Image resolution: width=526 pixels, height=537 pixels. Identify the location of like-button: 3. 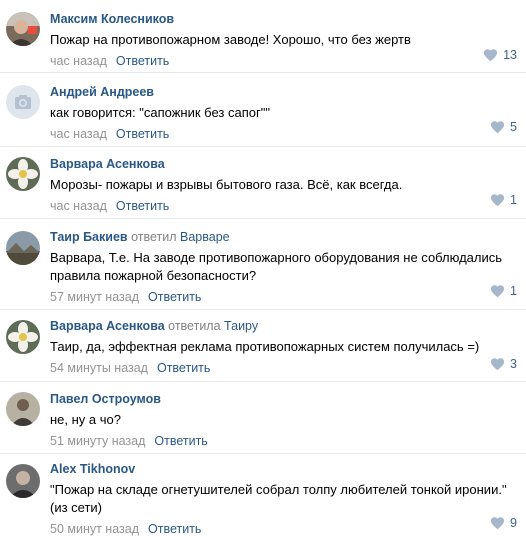
(503, 364).